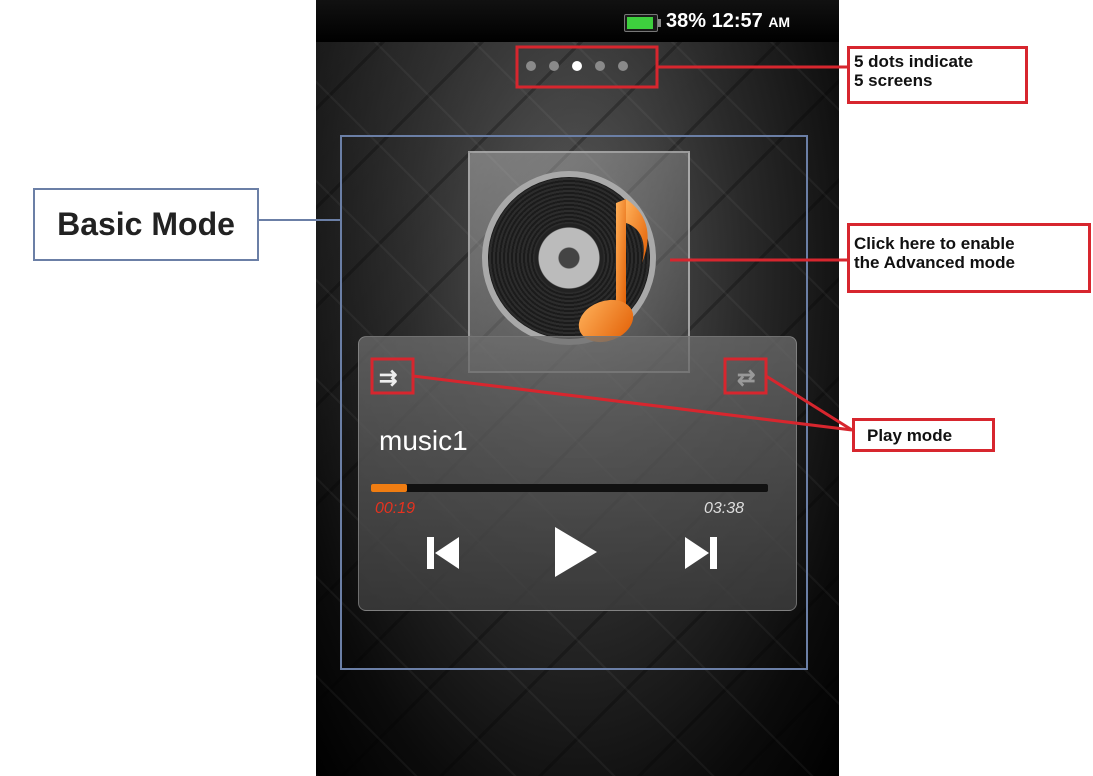 The image size is (1093, 776). I want to click on basic-mode-label: Basic Mode, so click(146, 224).